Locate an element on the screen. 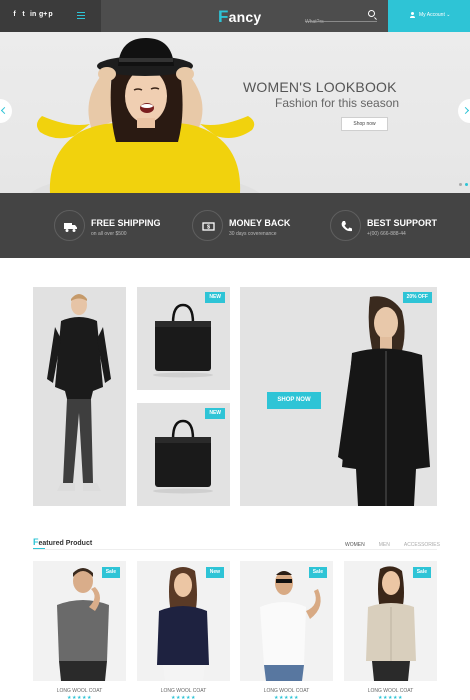 The width and height of the screenshot is (470, 700). featured-title-text: eatured Product is located at coordinates (65, 543).